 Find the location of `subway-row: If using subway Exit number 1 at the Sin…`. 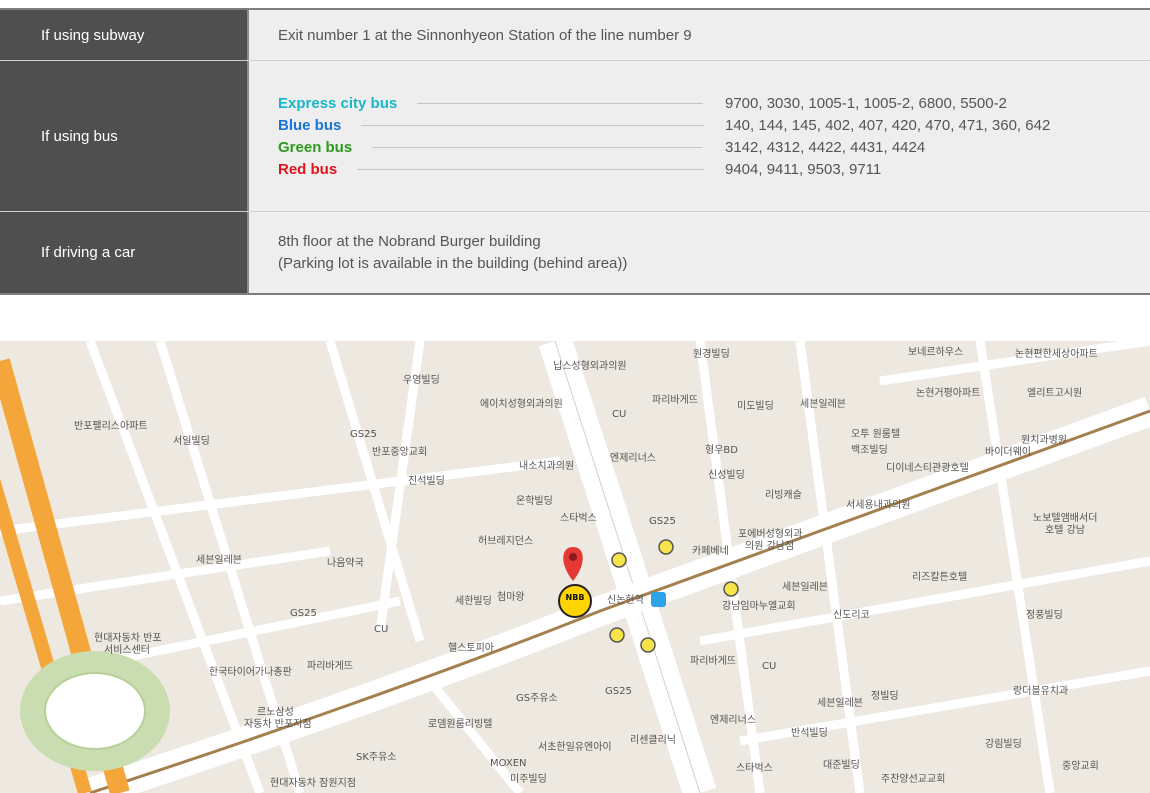

subway-row: If using subway Exit number 1 at the Sin… is located at coordinates (575, 35).